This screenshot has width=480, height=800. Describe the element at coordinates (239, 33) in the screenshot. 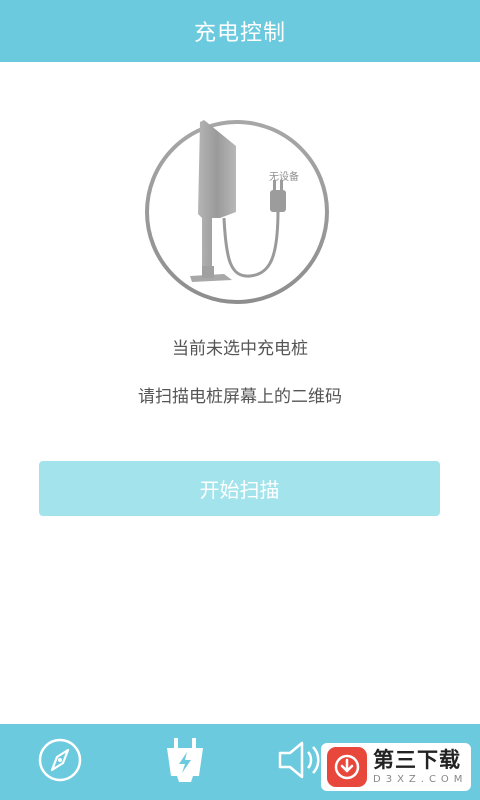

I see `page-title: 充电控制` at that location.